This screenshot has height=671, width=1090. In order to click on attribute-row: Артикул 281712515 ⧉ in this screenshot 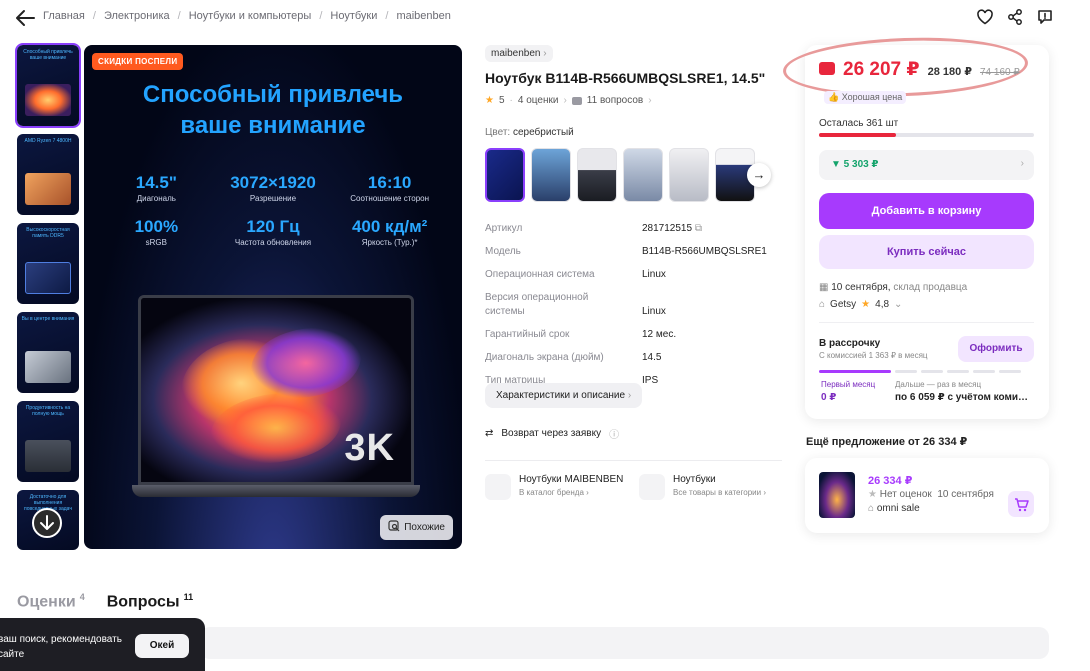, I will do `click(593, 228)`.